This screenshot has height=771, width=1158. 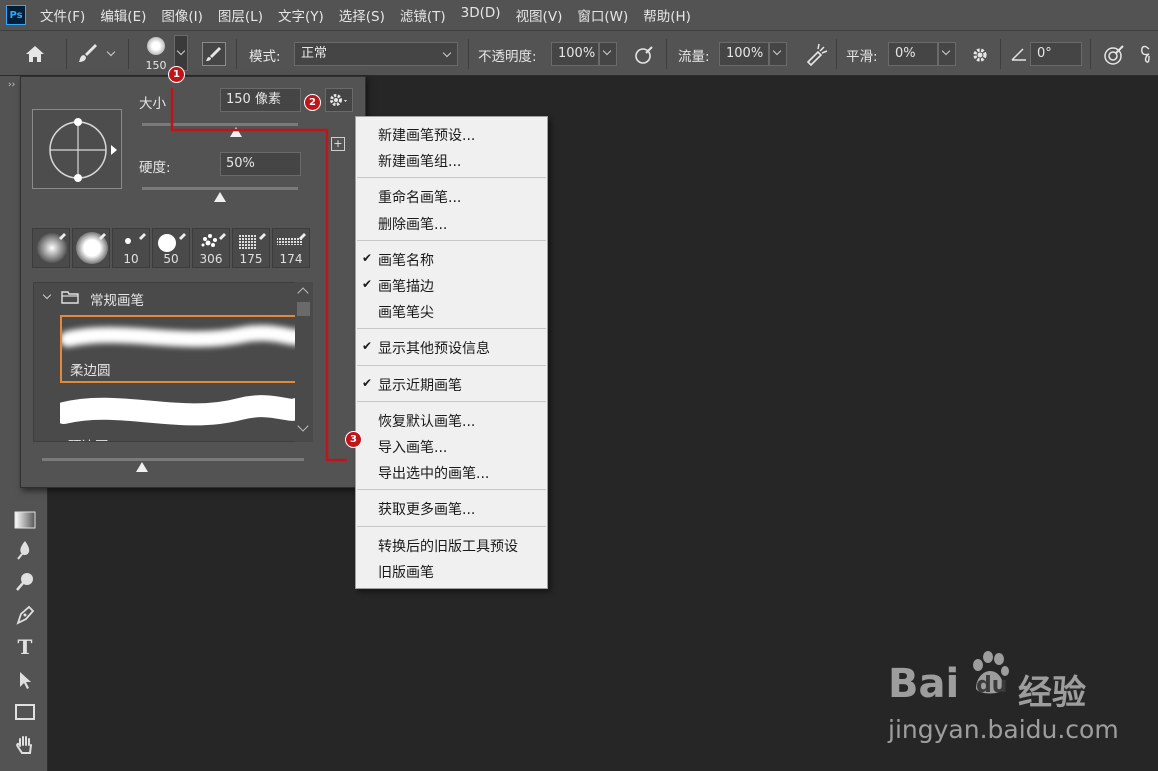 What do you see at coordinates (176, 74) in the screenshot?
I see `callout-badge-1: 1` at bounding box center [176, 74].